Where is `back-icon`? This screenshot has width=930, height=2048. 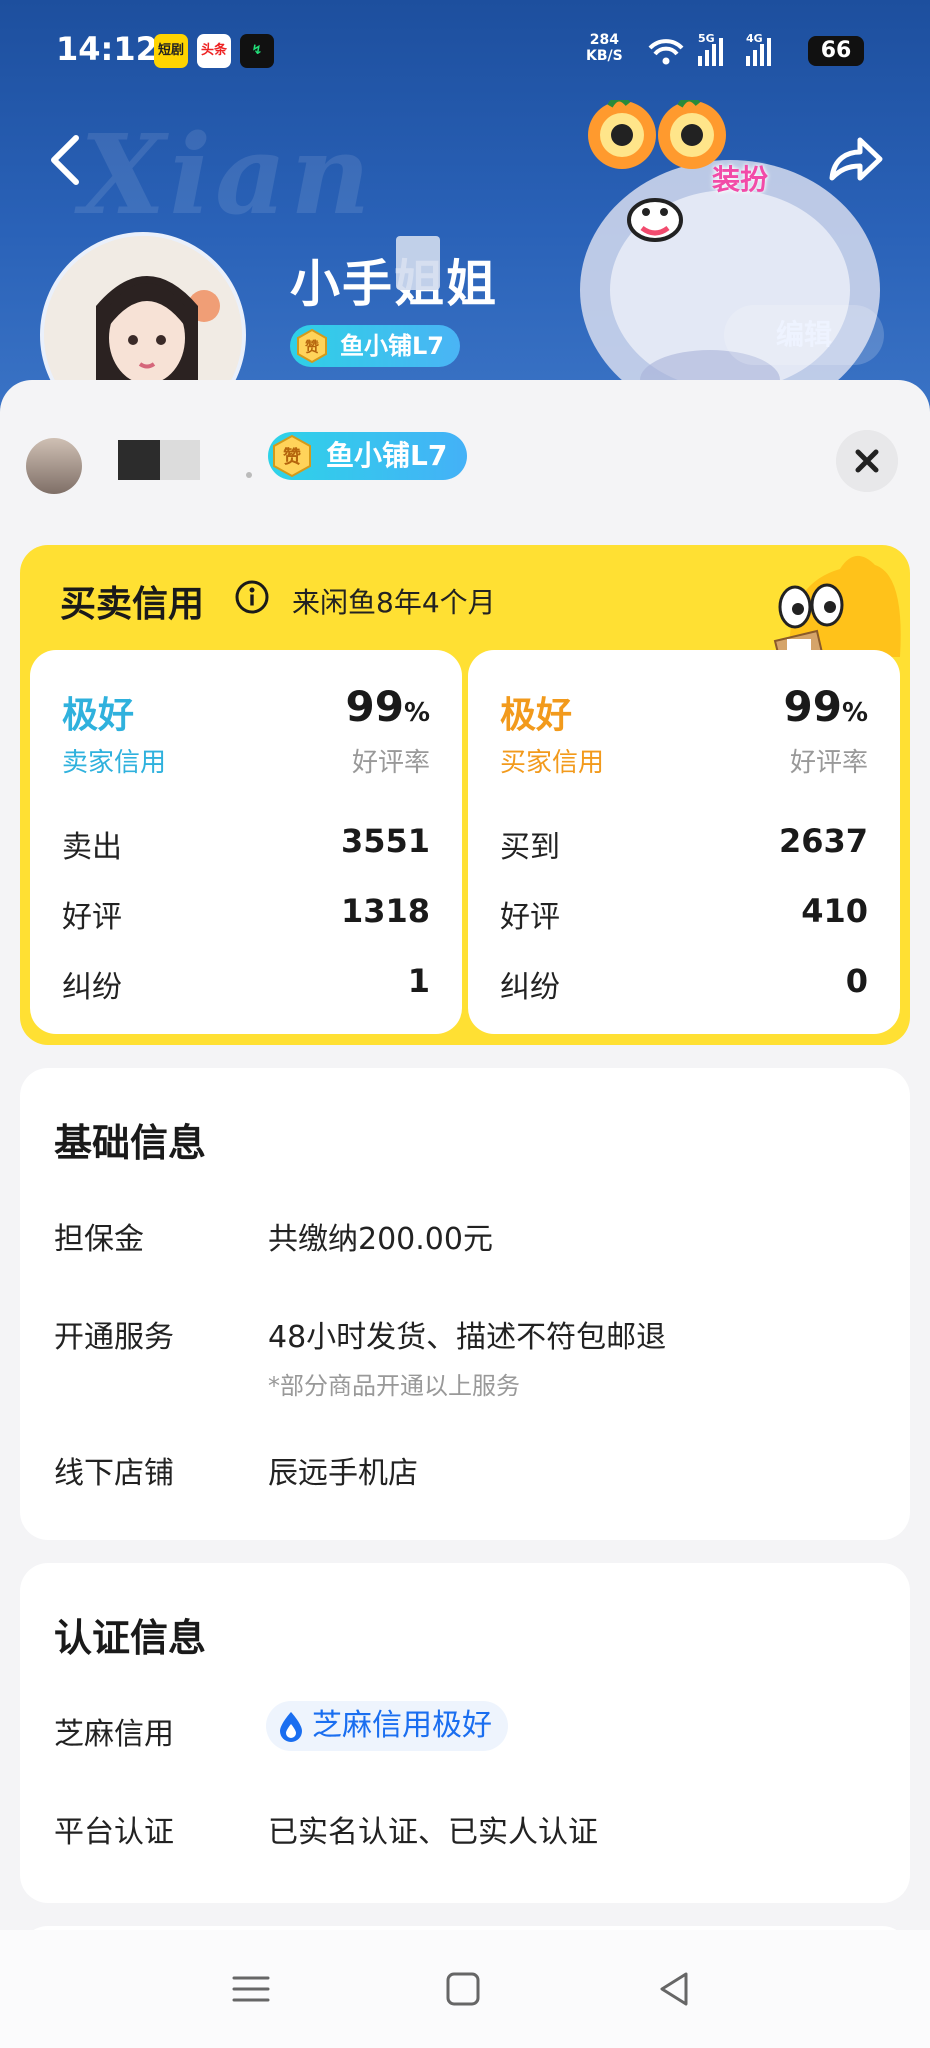
back-icon is located at coordinates (66, 160).